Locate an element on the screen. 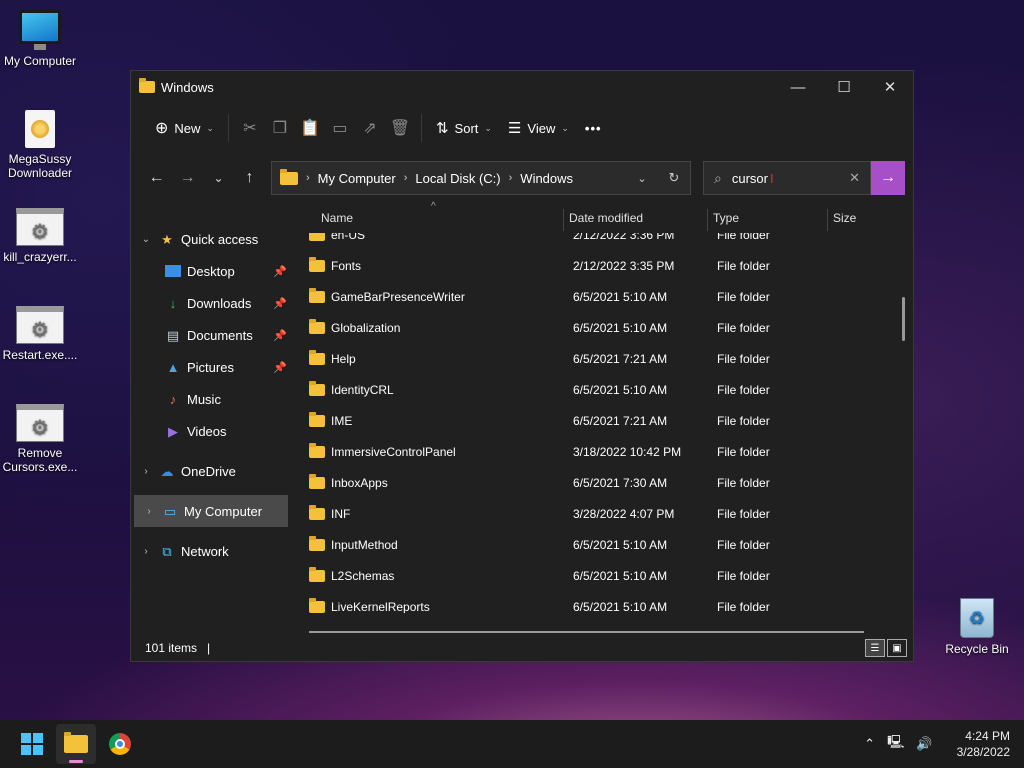 The image size is (1024, 768). title-bar: Windows — ☐ ✕ is located at coordinates (522, 87).